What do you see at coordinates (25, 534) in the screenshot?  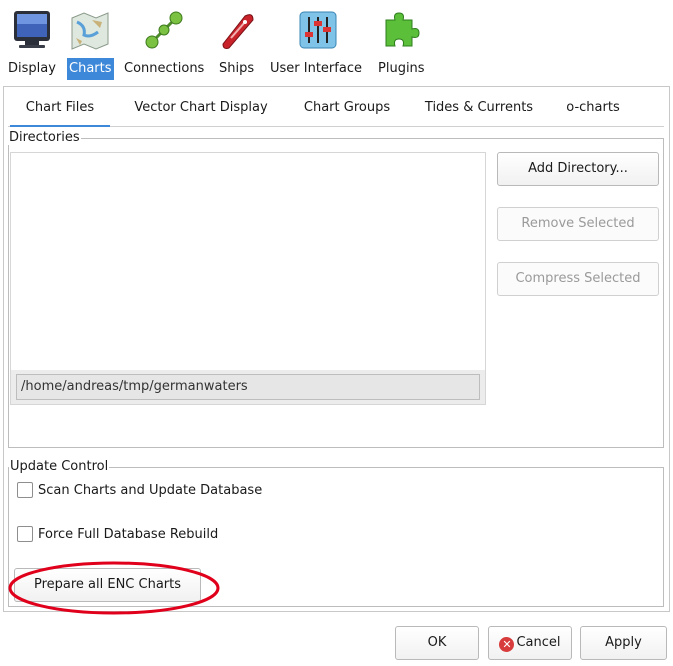 I see `force-rebuild-checkbox` at bounding box center [25, 534].